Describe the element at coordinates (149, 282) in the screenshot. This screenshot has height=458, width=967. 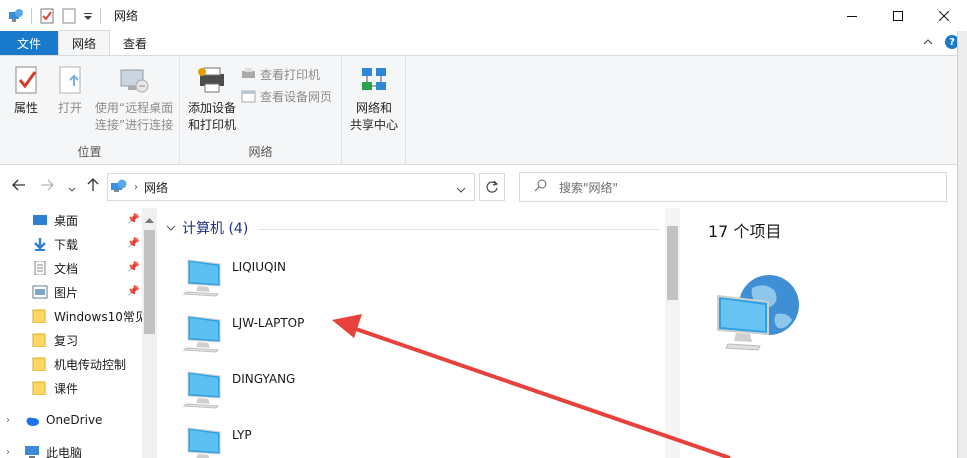
I see `navpane-scroll-thumb` at that location.